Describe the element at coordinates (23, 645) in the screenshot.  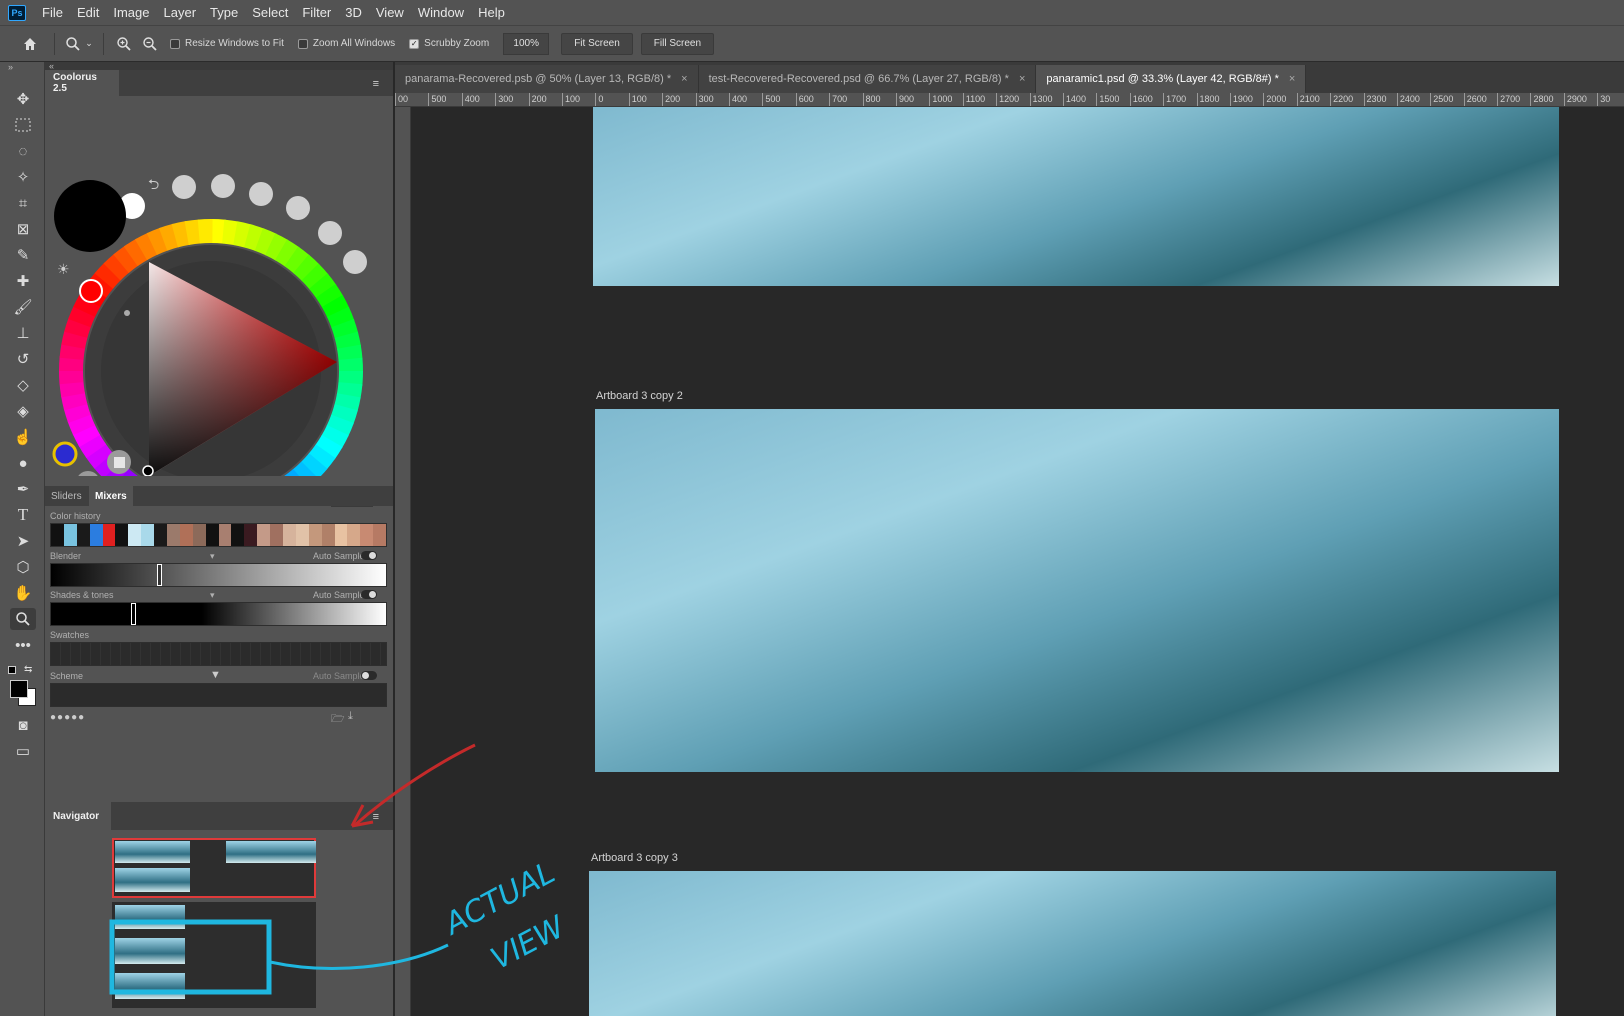
I see `more-tools-icon: •••` at that location.